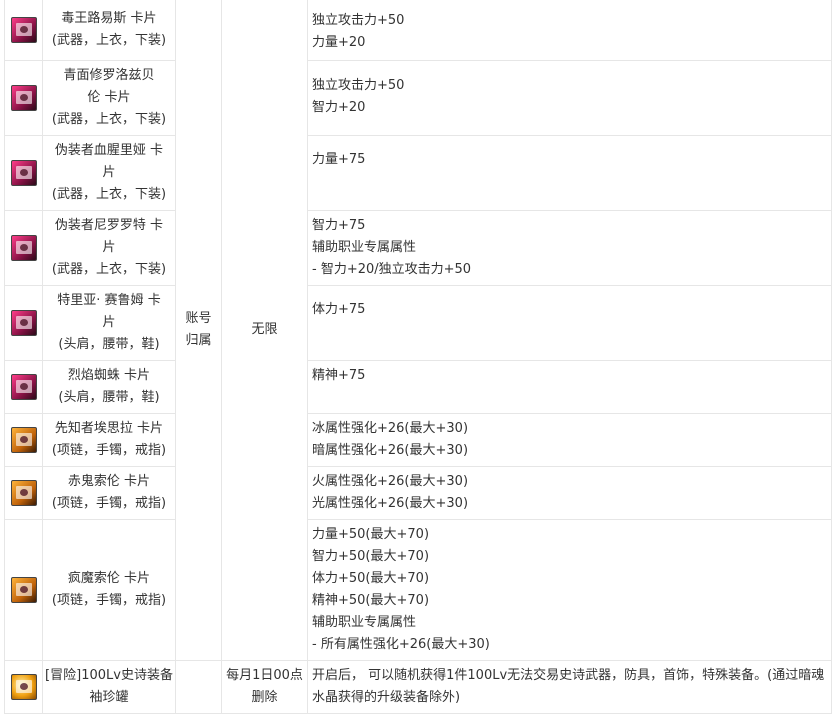 The image size is (837, 719). What do you see at coordinates (264, 330) in the screenshot?
I see `limit-cell: 无限` at bounding box center [264, 330].